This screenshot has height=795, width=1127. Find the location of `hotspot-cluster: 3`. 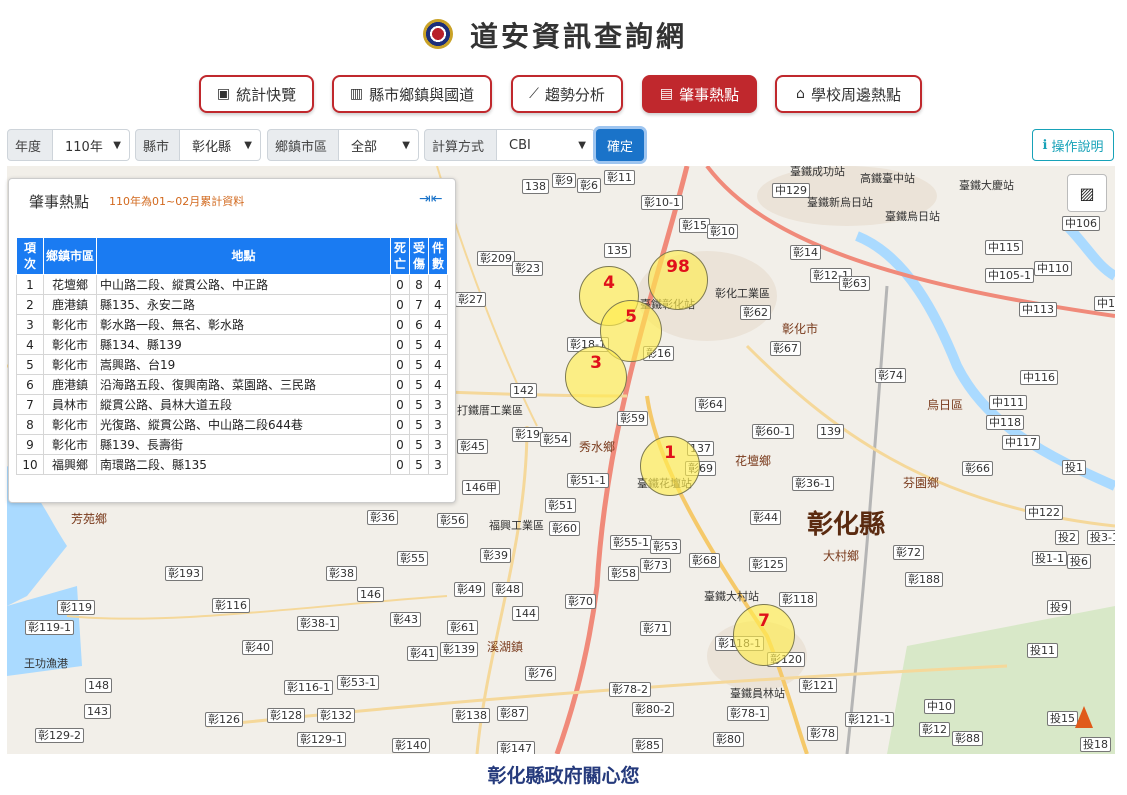

hotspot-cluster: 3 is located at coordinates (596, 377).